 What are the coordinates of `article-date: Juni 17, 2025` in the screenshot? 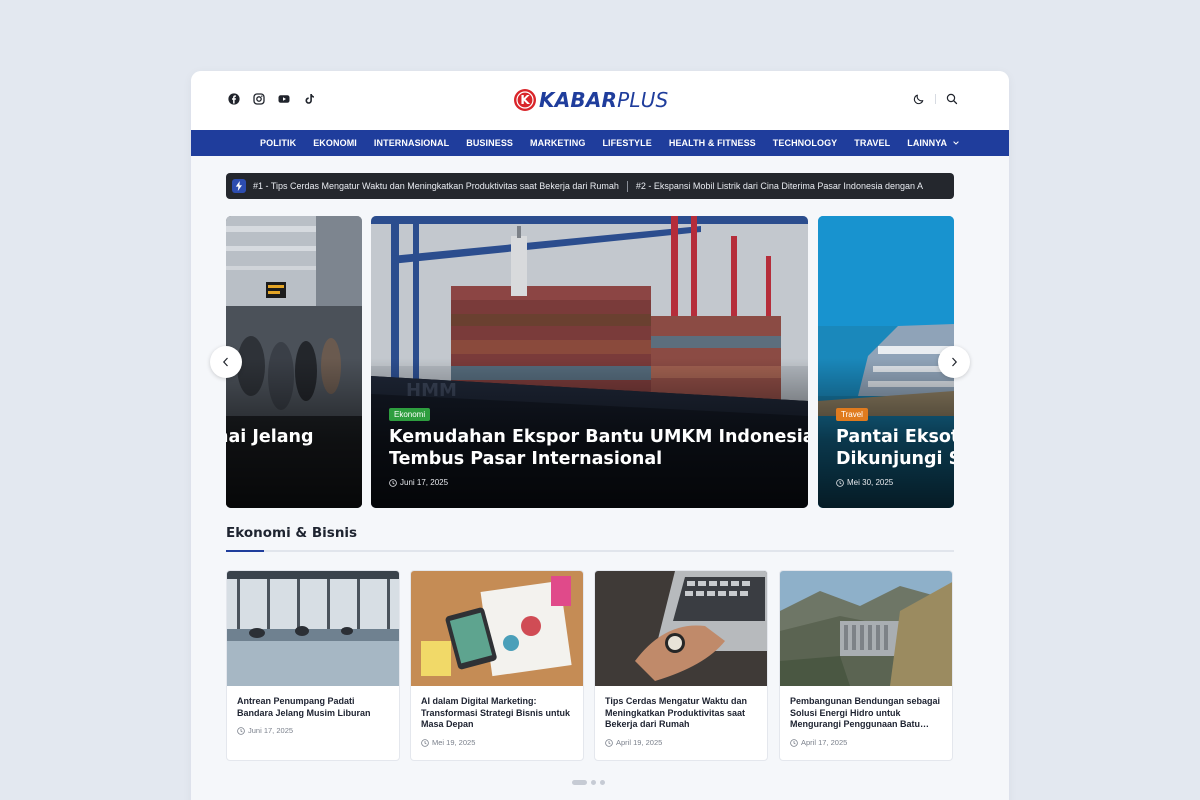 It's located at (265, 730).